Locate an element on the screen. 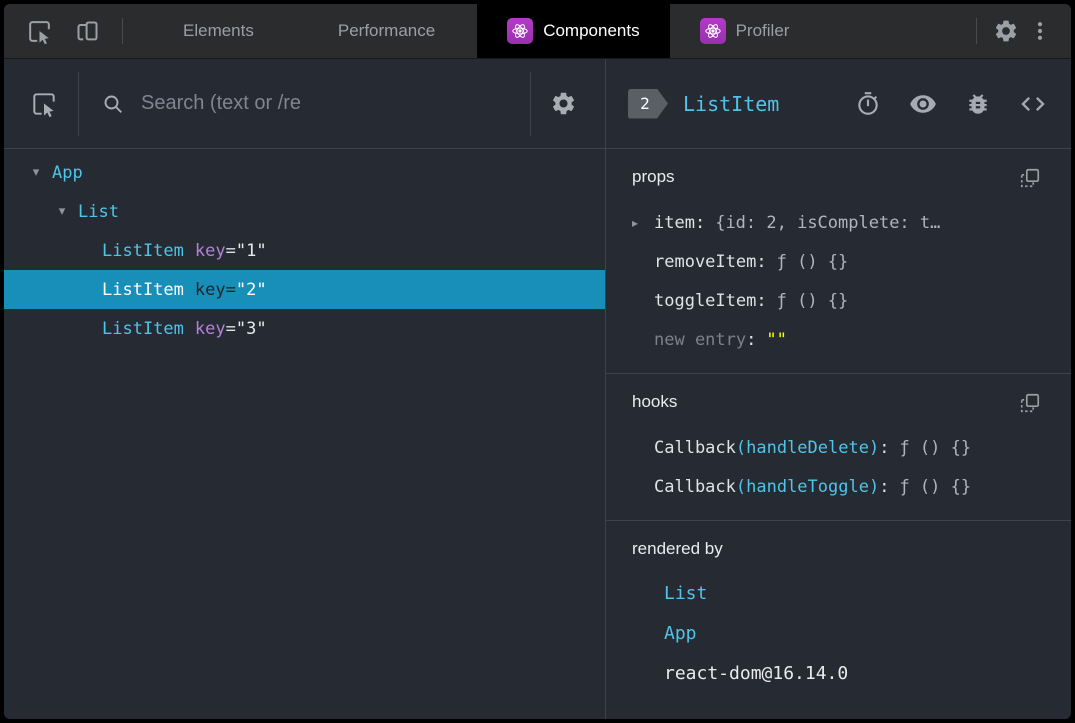  prop-row-toggleitem: toggleItem: ƒ () {} is located at coordinates (751, 300).